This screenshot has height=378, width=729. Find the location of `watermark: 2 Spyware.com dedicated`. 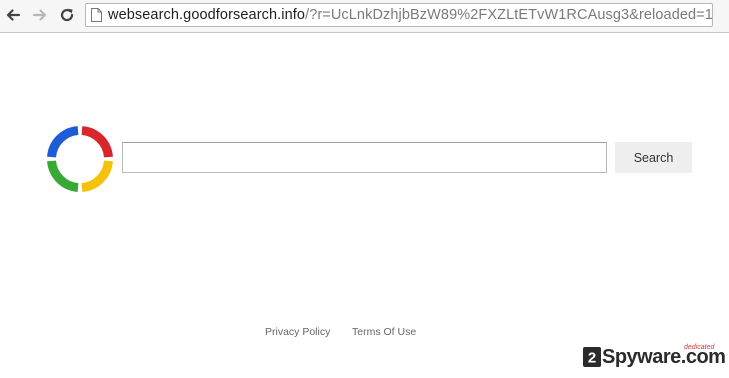

watermark: 2 Spyware.com dedicated is located at coordinates (654, 358).